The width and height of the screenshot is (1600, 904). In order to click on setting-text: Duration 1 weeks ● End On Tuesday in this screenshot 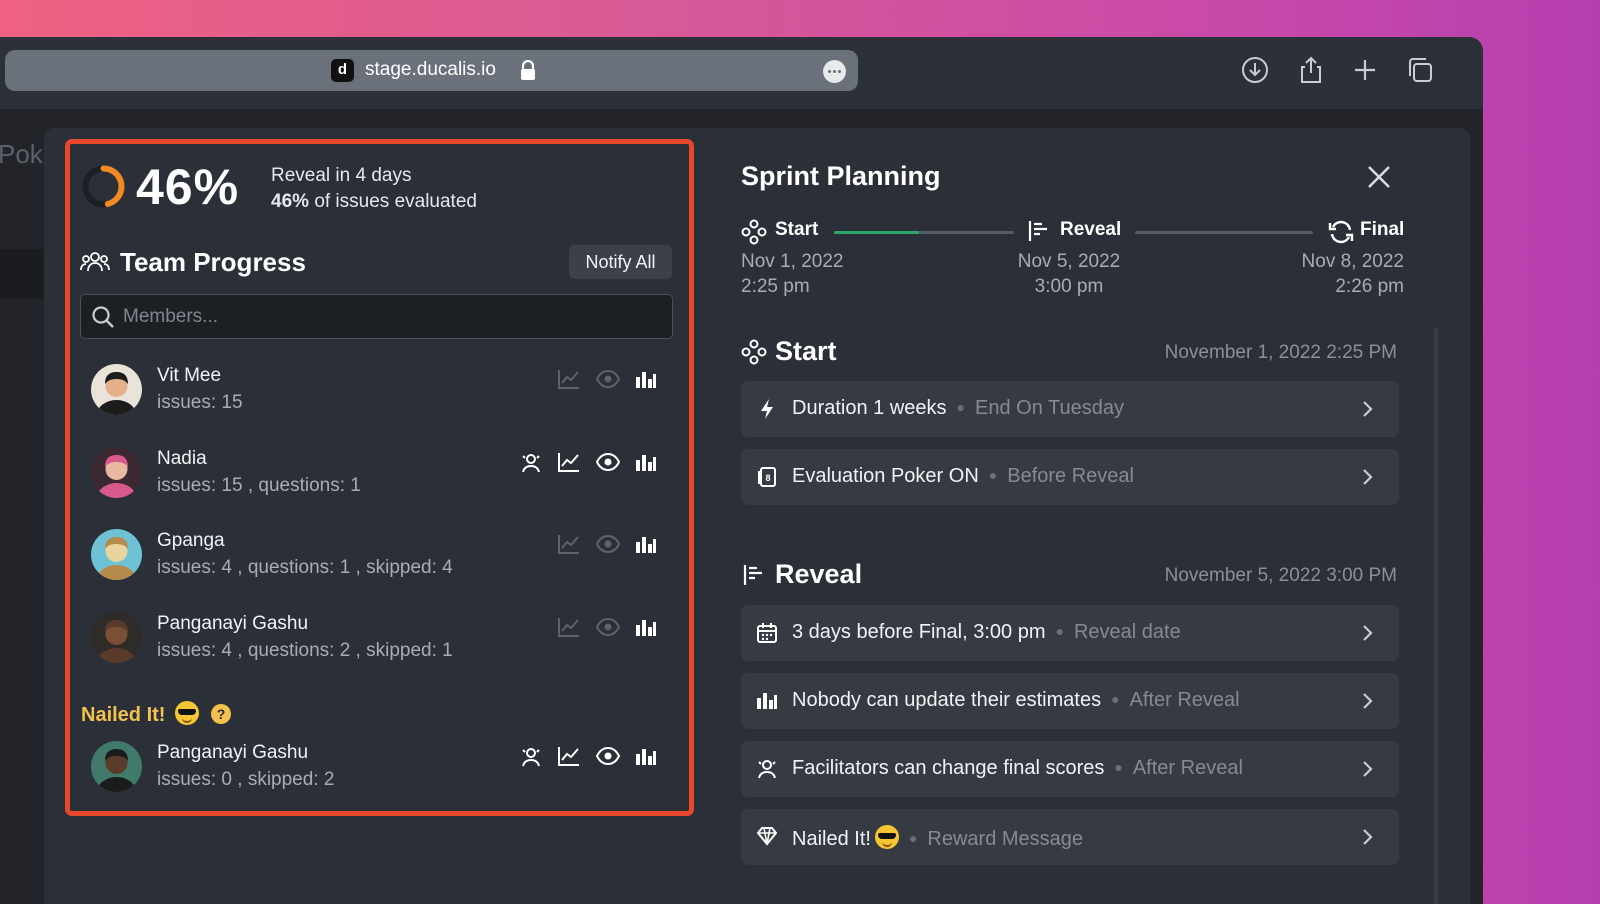, I will do `click(958, 408)`.